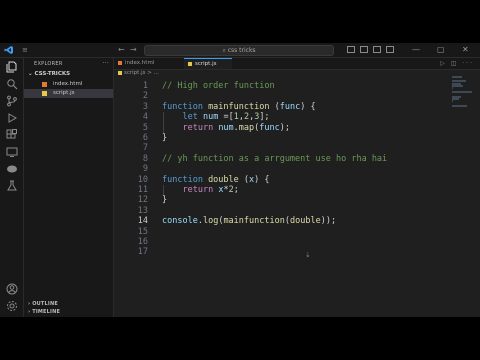 The width and height of the screenshot is (480, 360). What do you see at coordinates (285, 127) in the screenshot?
I see `code-token: );` at bounding box center [285, 127].